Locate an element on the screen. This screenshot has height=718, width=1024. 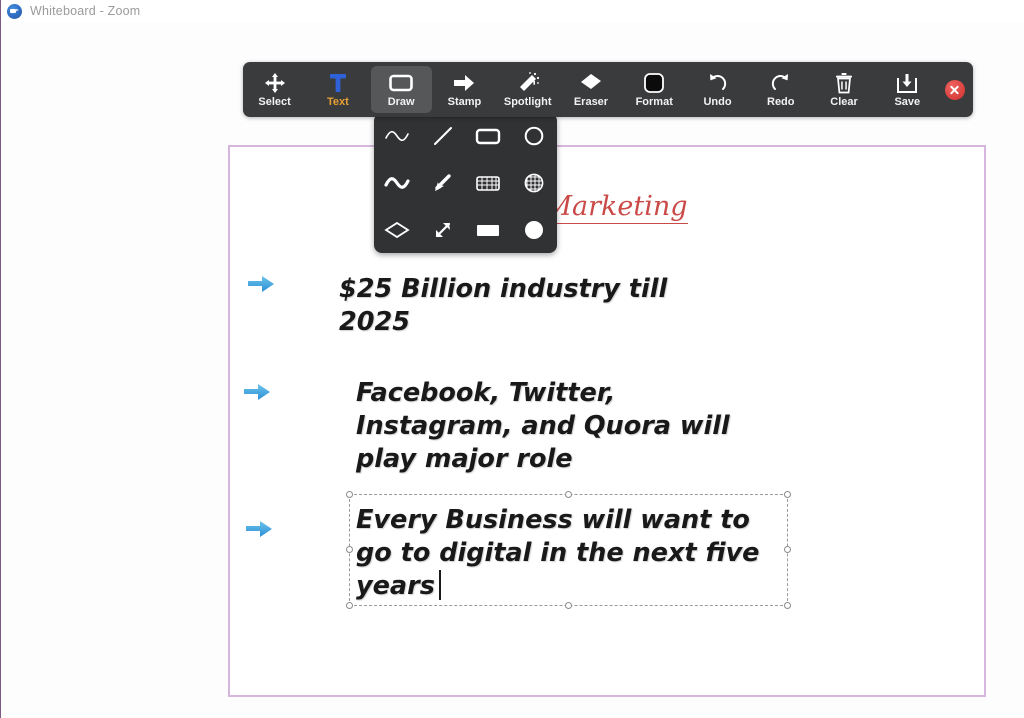
resize-handle-top-center is located at coordinates (568, 494).